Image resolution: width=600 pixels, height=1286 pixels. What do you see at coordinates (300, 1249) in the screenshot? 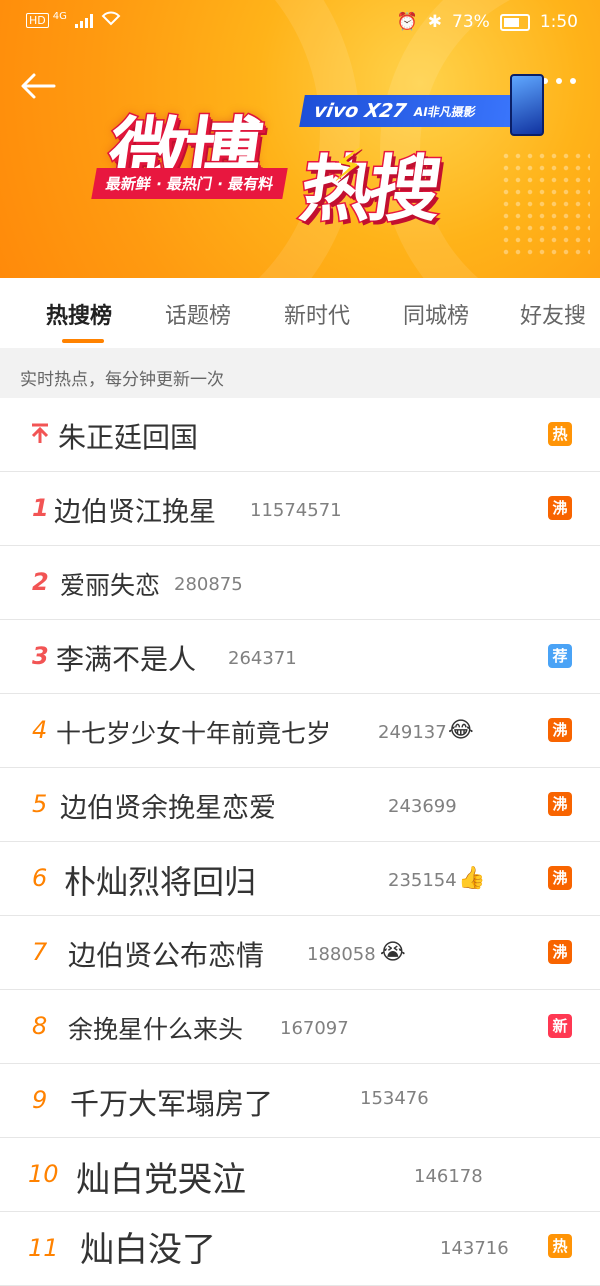
I see `list-item: 11 灿白没了 143716 热` at bounding box center [300, 1249].